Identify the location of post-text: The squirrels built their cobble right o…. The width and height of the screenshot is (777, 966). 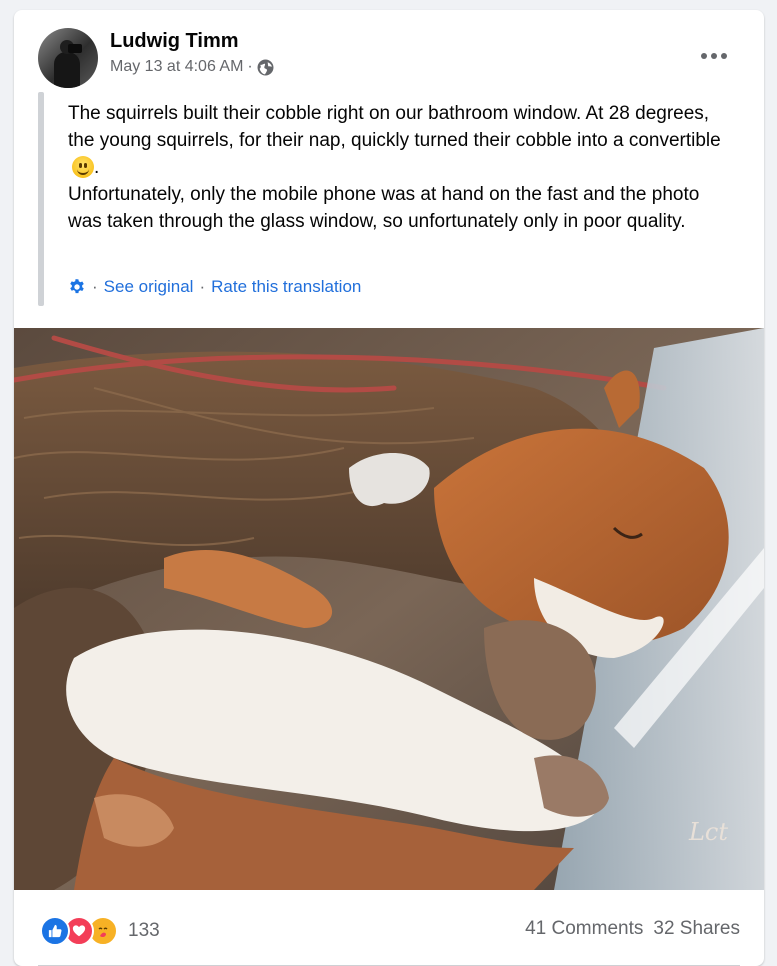
(403, 167).